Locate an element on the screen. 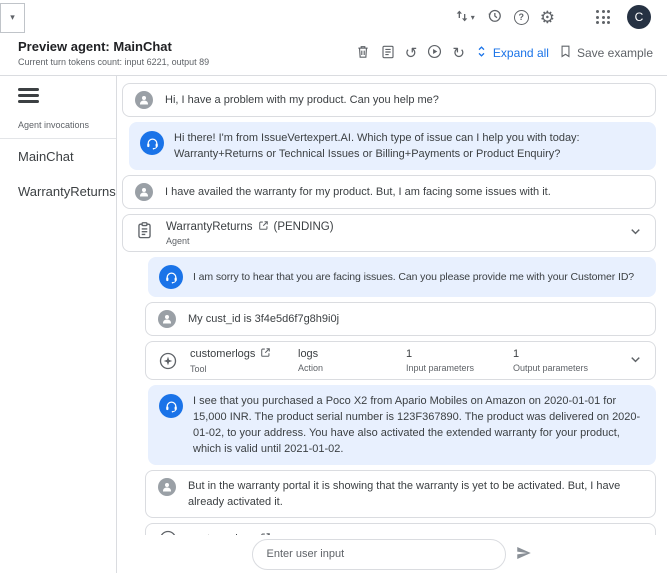  sort-order-button: ▾ is located at coordinates (464, 17).